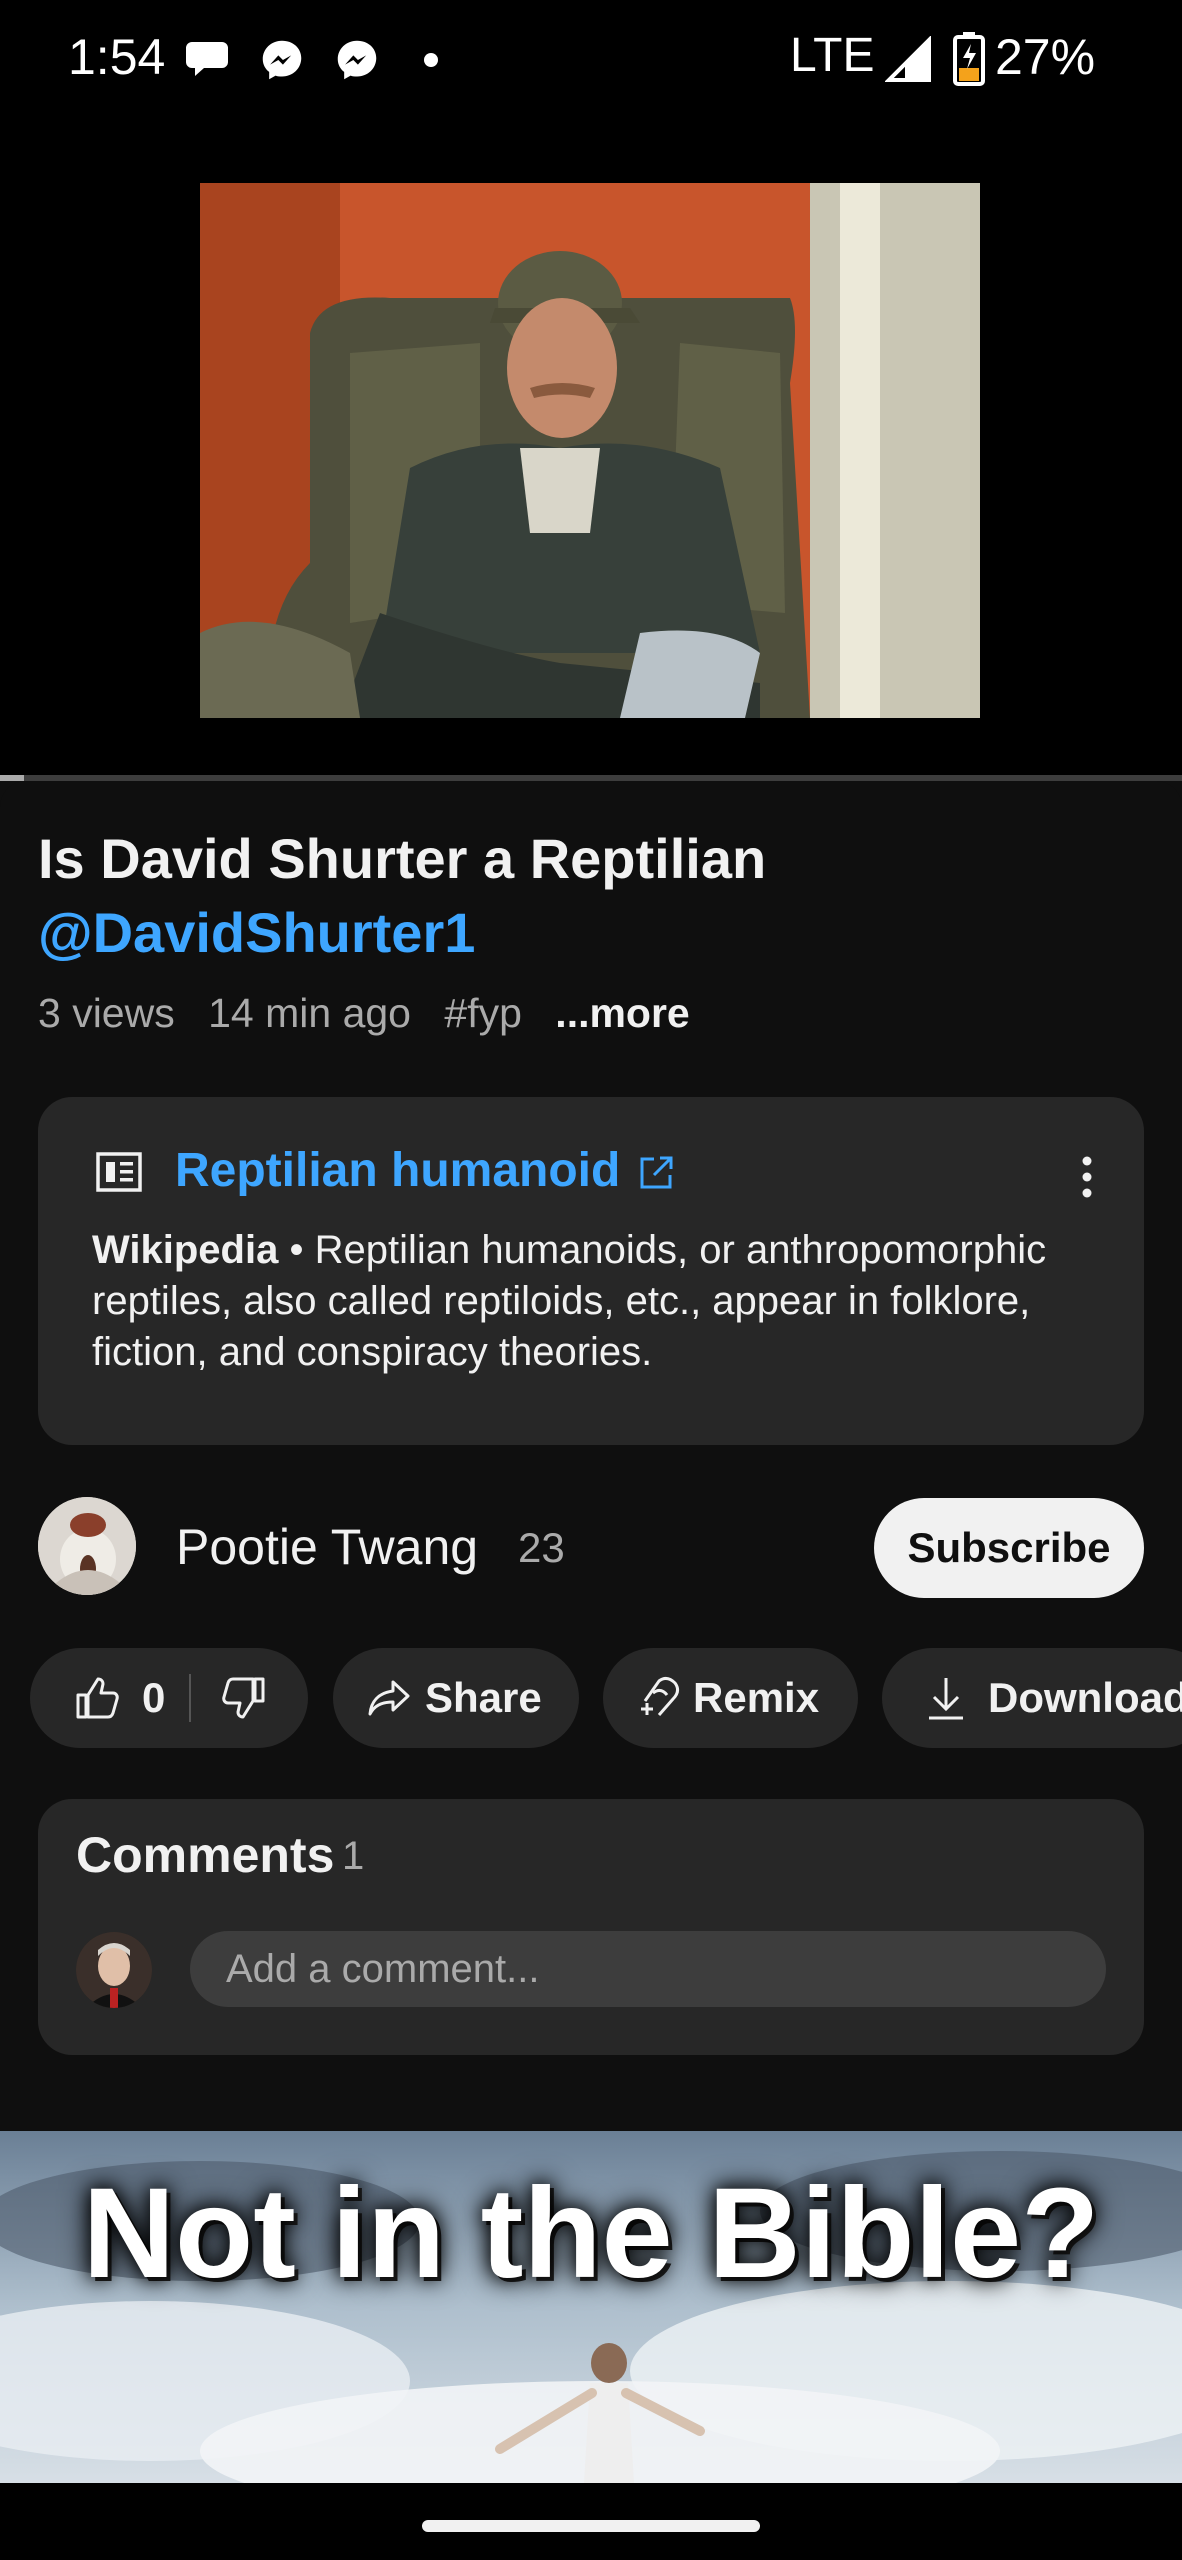 The image size is (1182, 2560). Describe the element at coordinates (908, 59) in the screenshot. I see `signal-icon` at that location.